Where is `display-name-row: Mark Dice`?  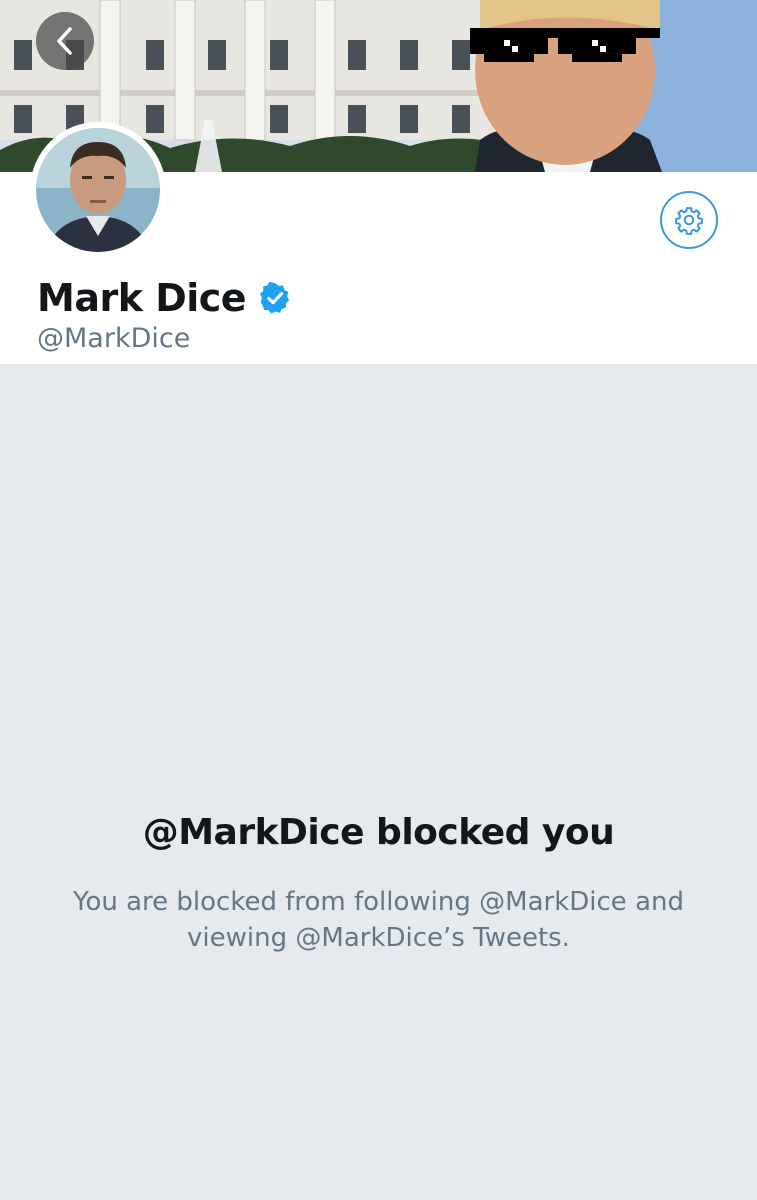 display-name-row: Mark Dice is located at coordinates (164, 298).